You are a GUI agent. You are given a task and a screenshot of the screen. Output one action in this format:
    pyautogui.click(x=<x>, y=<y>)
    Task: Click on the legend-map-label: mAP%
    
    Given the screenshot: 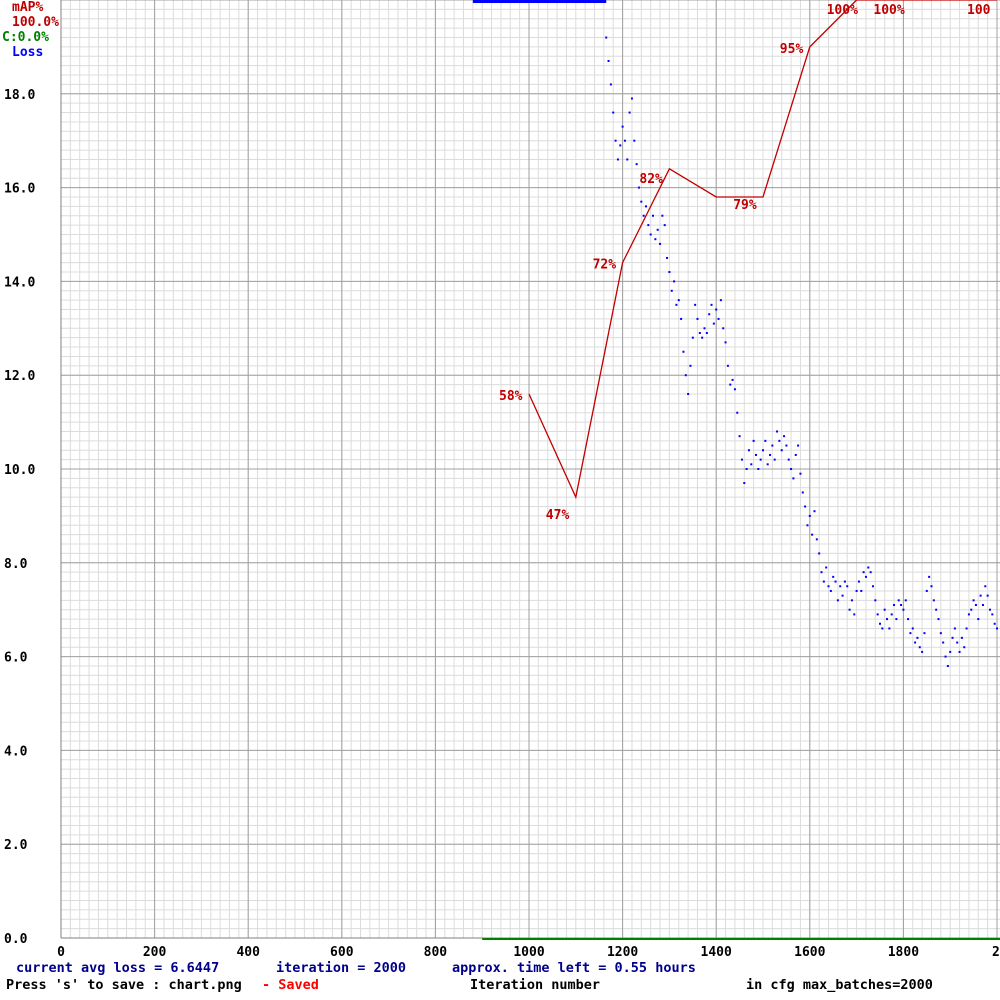 What is the action you would take?
    pyautogui.click(x=28, y=7)
    